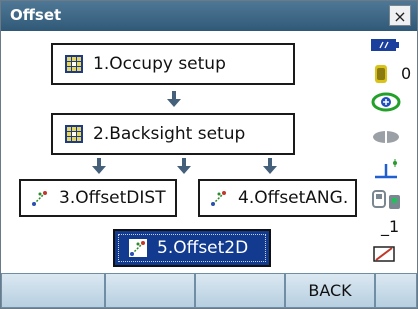  What do you see at coordinates (386, 199) in the screenshot?
I see `bluetooth-interface-icon` at bounding box center [386, 199].